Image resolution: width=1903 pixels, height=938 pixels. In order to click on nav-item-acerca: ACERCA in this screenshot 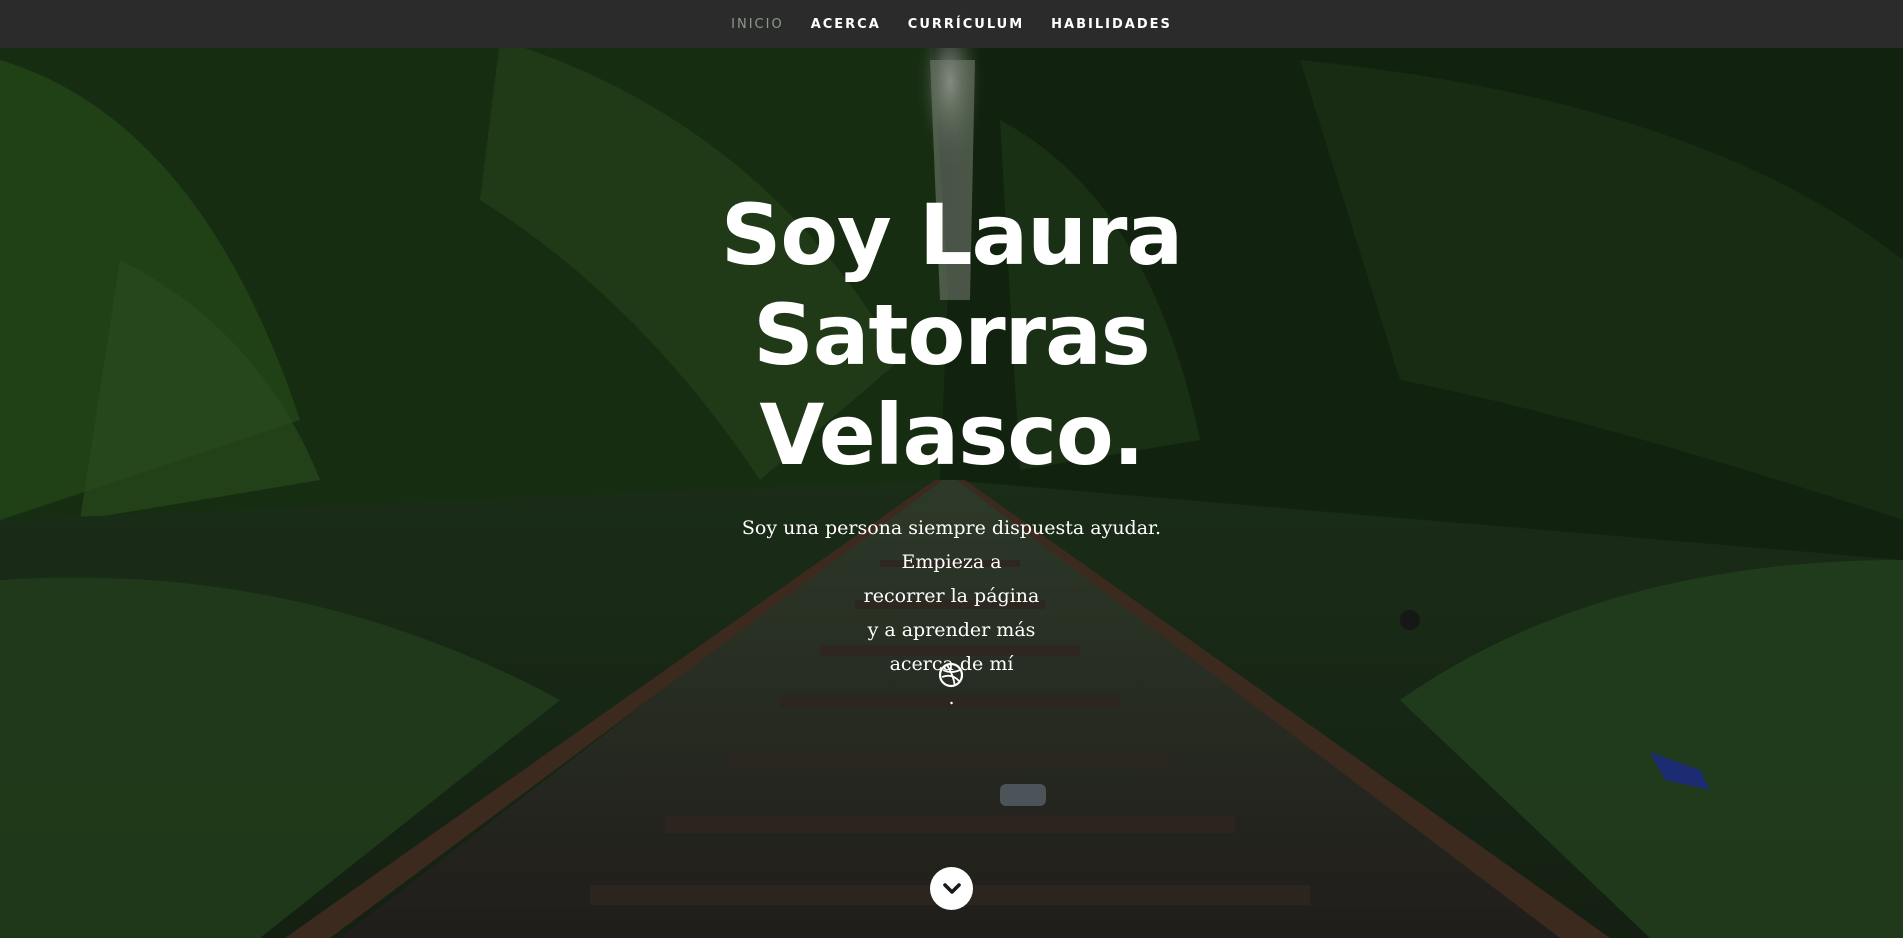, I will do `click(846, 24)`.